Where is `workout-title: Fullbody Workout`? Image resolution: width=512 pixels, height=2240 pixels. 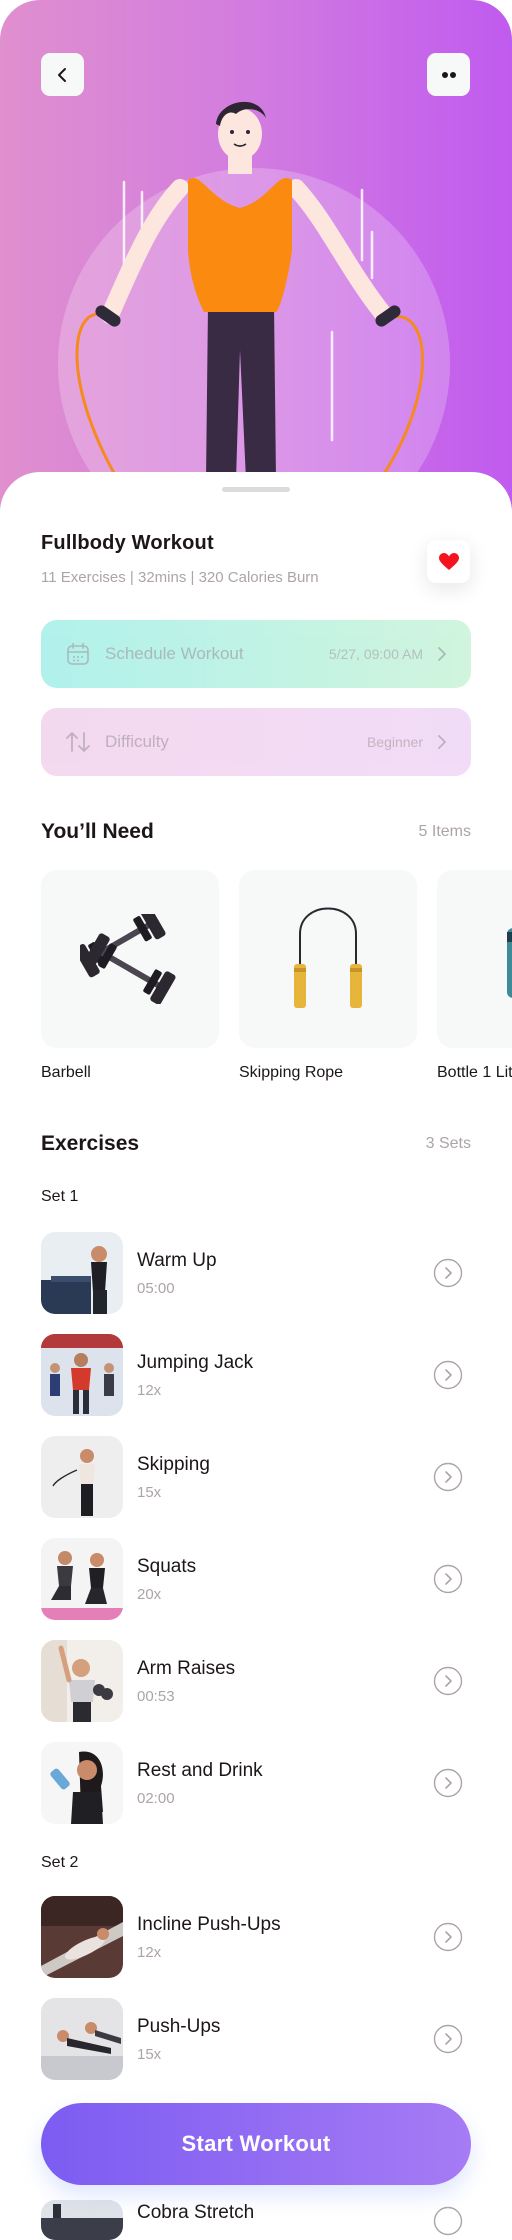 workout-title: Fullbody Workout is located at coordinates (127, 543).